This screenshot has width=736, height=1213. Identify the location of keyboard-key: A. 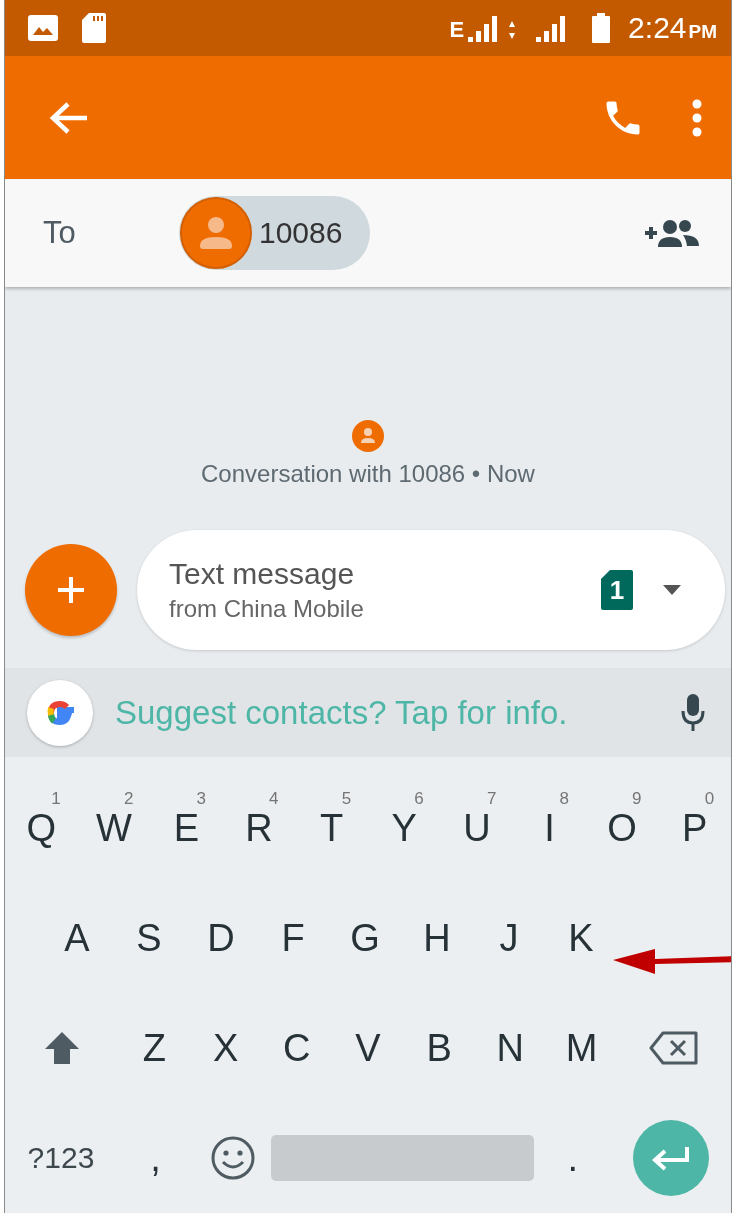
(77, 938).